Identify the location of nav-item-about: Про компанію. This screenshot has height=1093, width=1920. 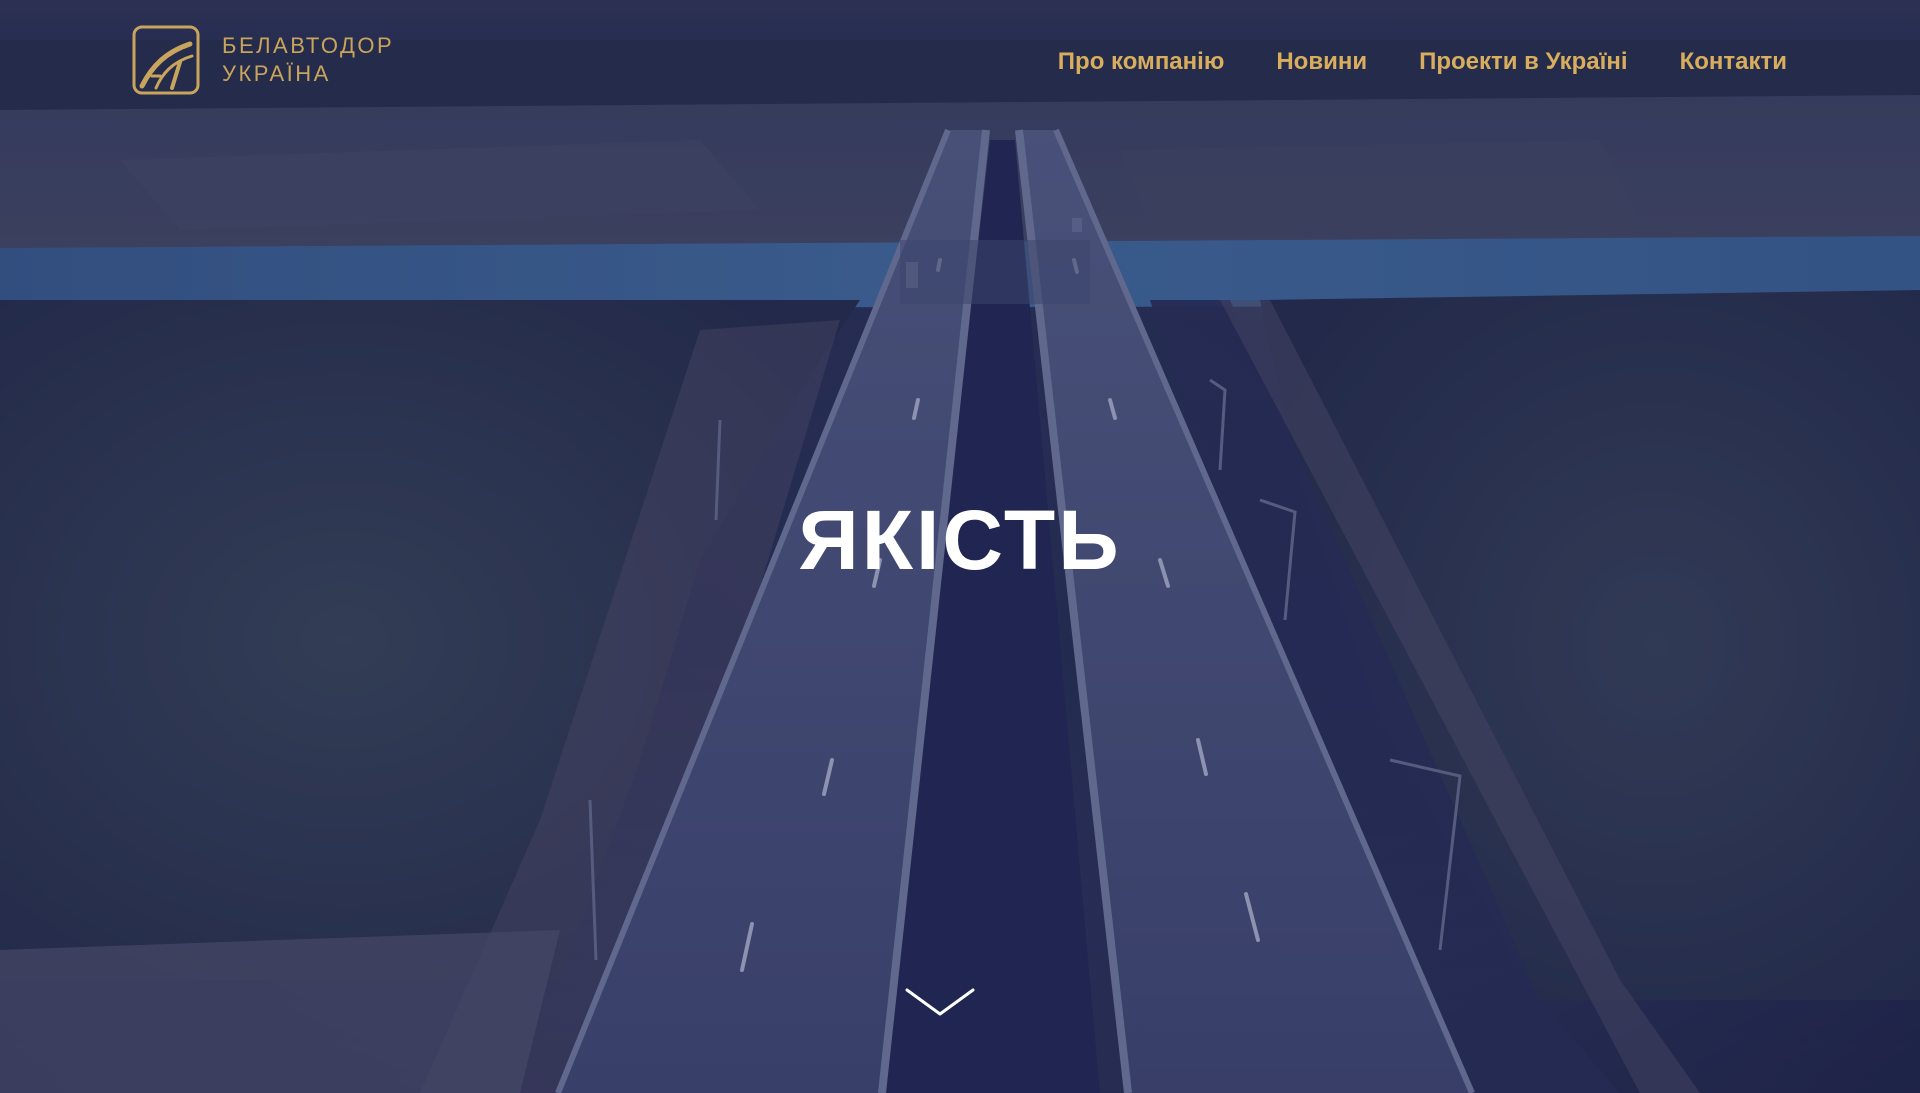
(1141, 62).